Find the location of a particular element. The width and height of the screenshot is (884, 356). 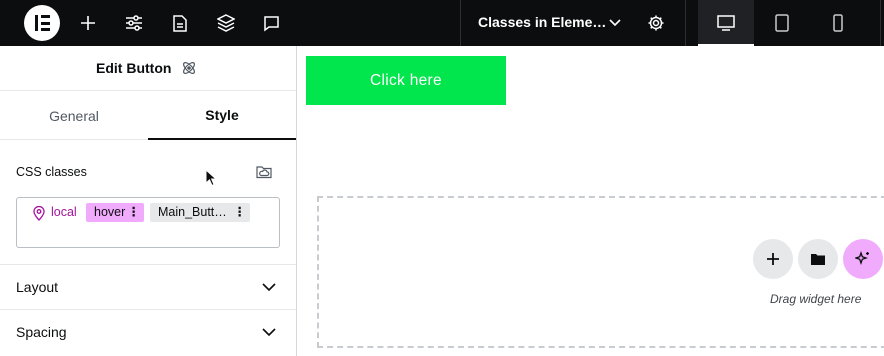

drag-widget-hint: Drag widget here is located at coordinates (816, 299).